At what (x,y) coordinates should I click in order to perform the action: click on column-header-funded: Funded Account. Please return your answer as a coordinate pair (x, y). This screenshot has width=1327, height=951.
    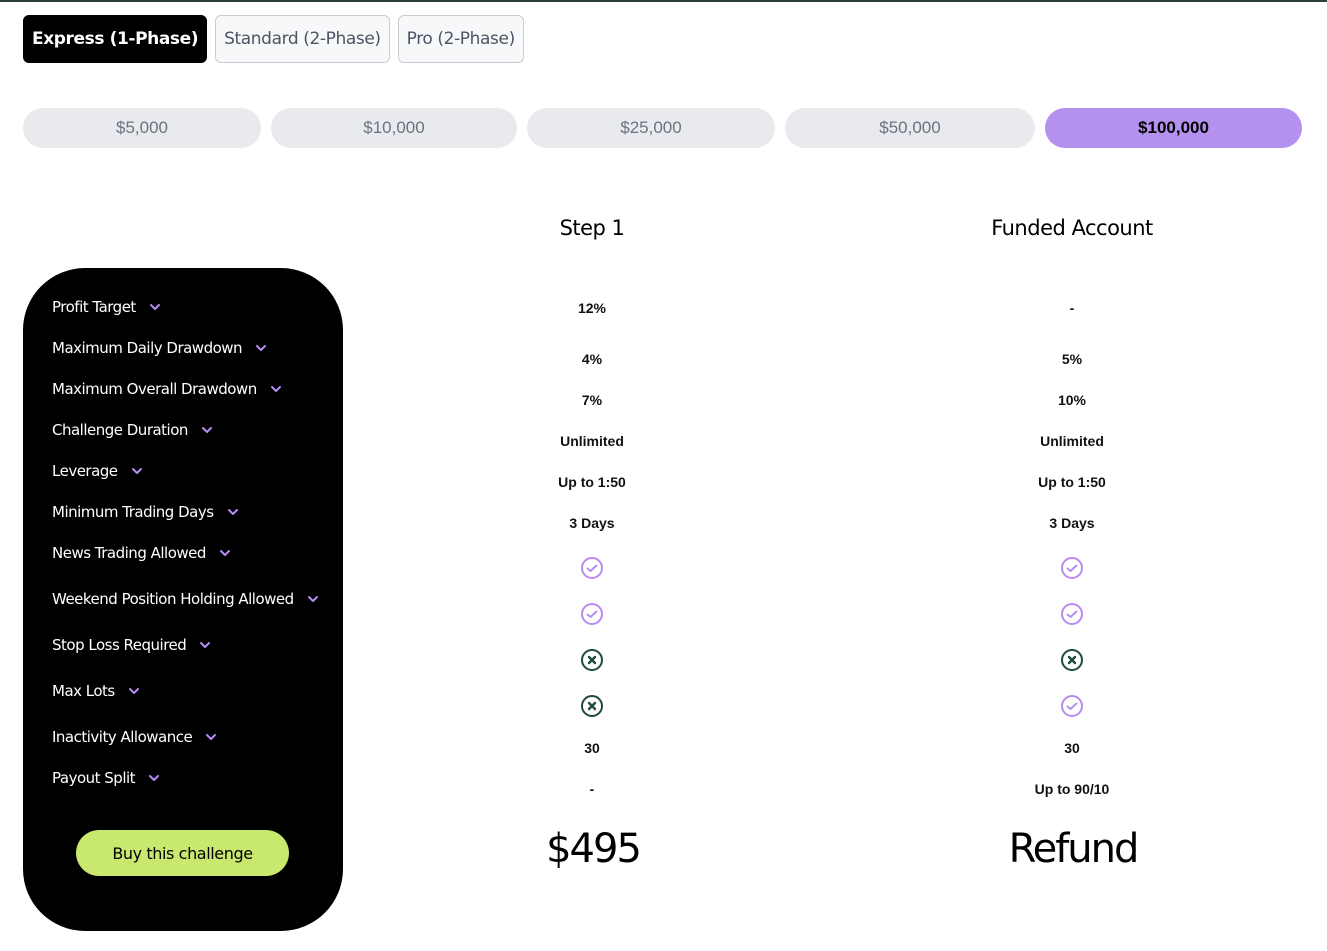
    Looking at the image, I should click on (1072, 228).